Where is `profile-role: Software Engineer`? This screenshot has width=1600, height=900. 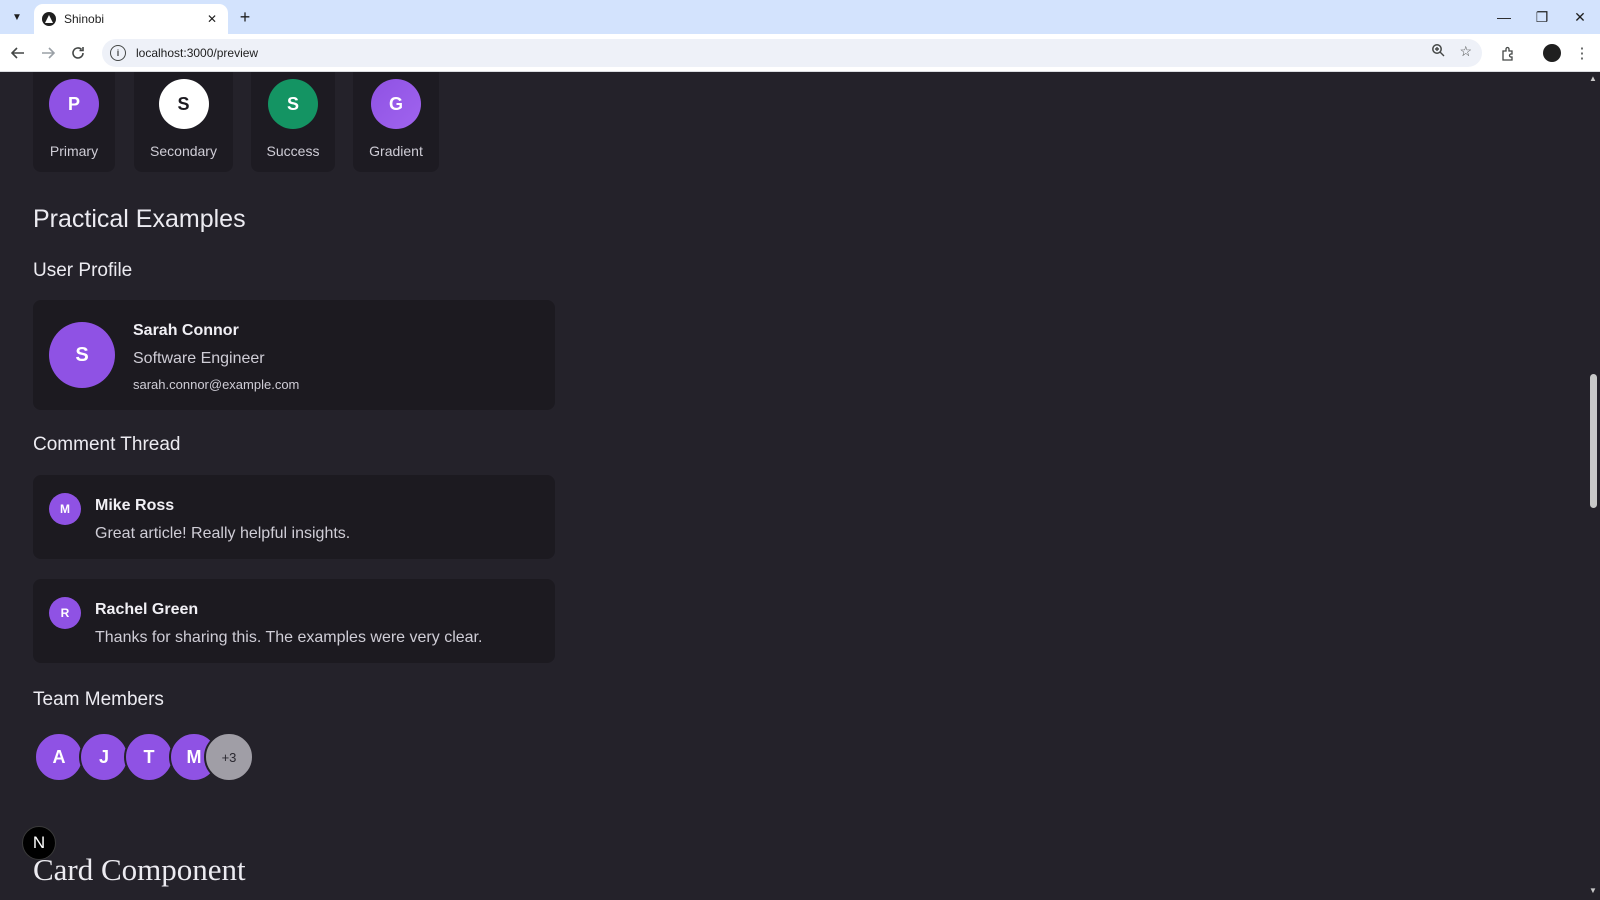
profile-role: Software Engineer is located at coordinates (199, 358).